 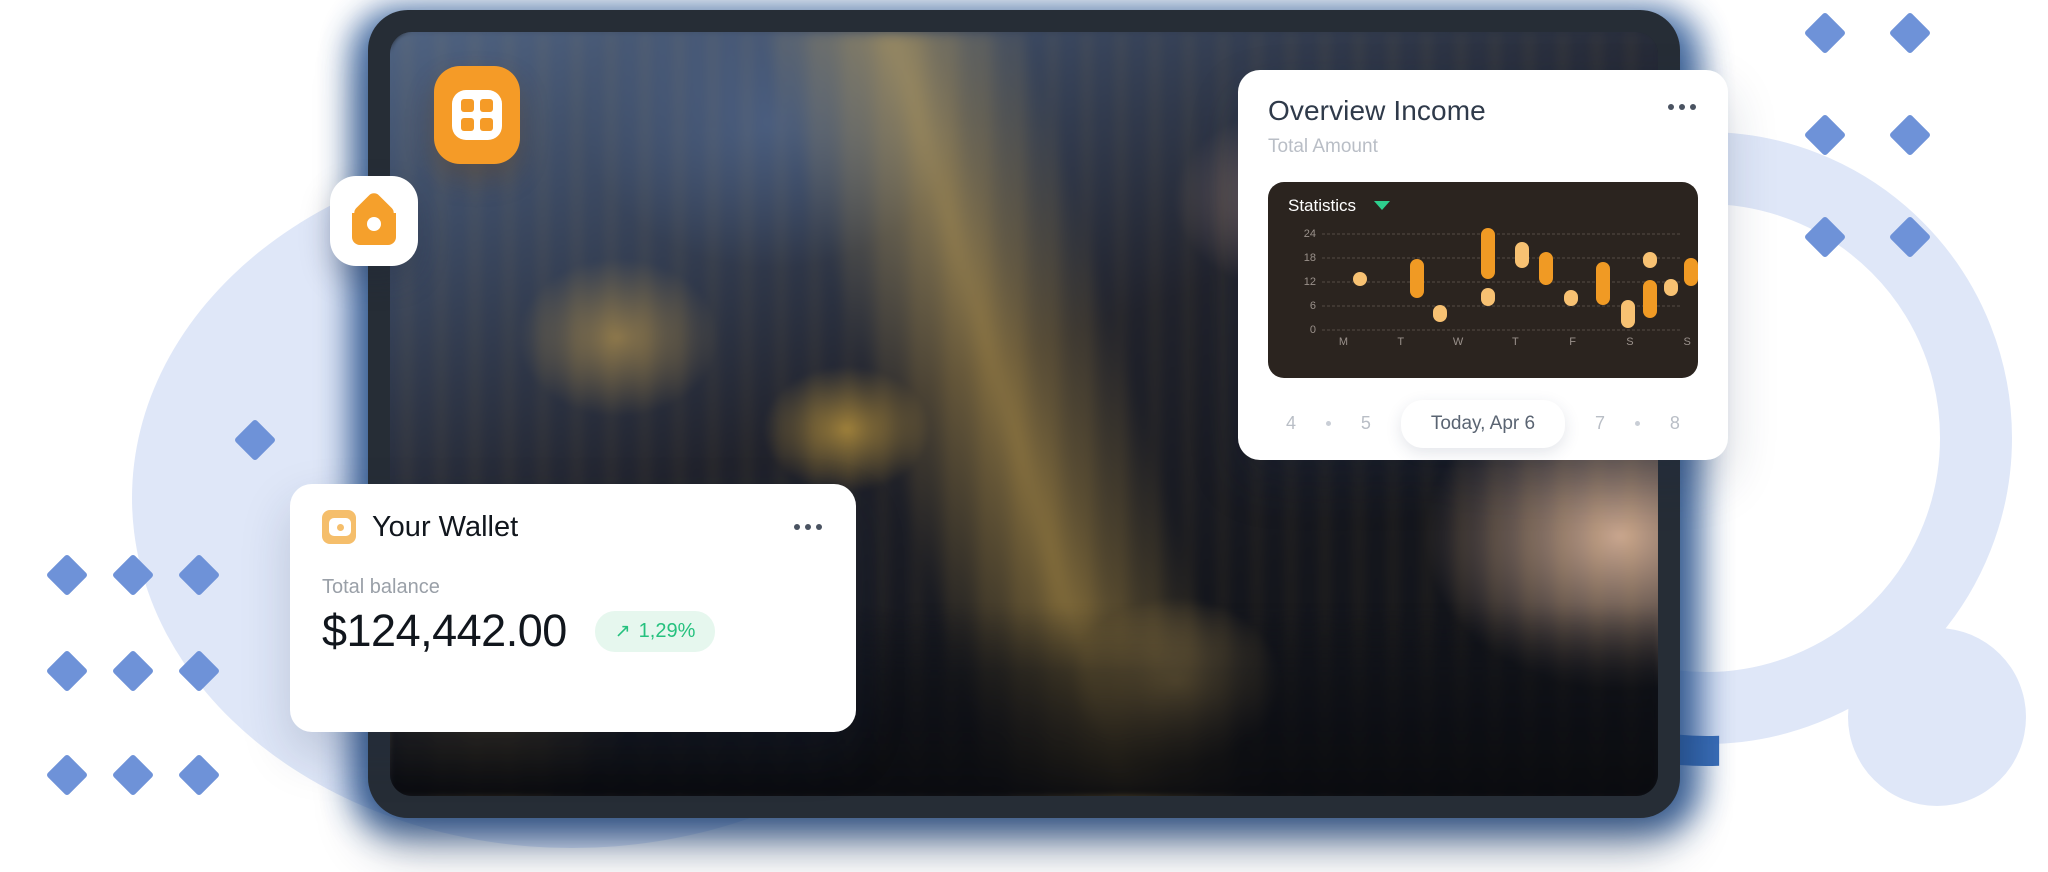 I want to click on home-icon, so click(x=374, y=221).